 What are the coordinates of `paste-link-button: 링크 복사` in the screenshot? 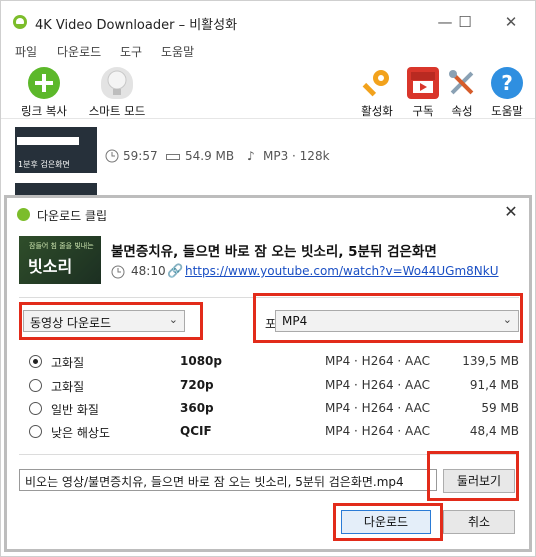 It's located at (44, 93).